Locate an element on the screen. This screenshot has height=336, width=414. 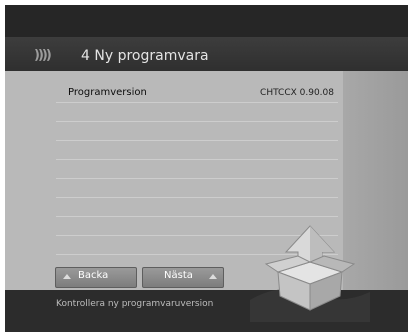
page-title: 4 Ny programvara is located at coordinates (145, 56).